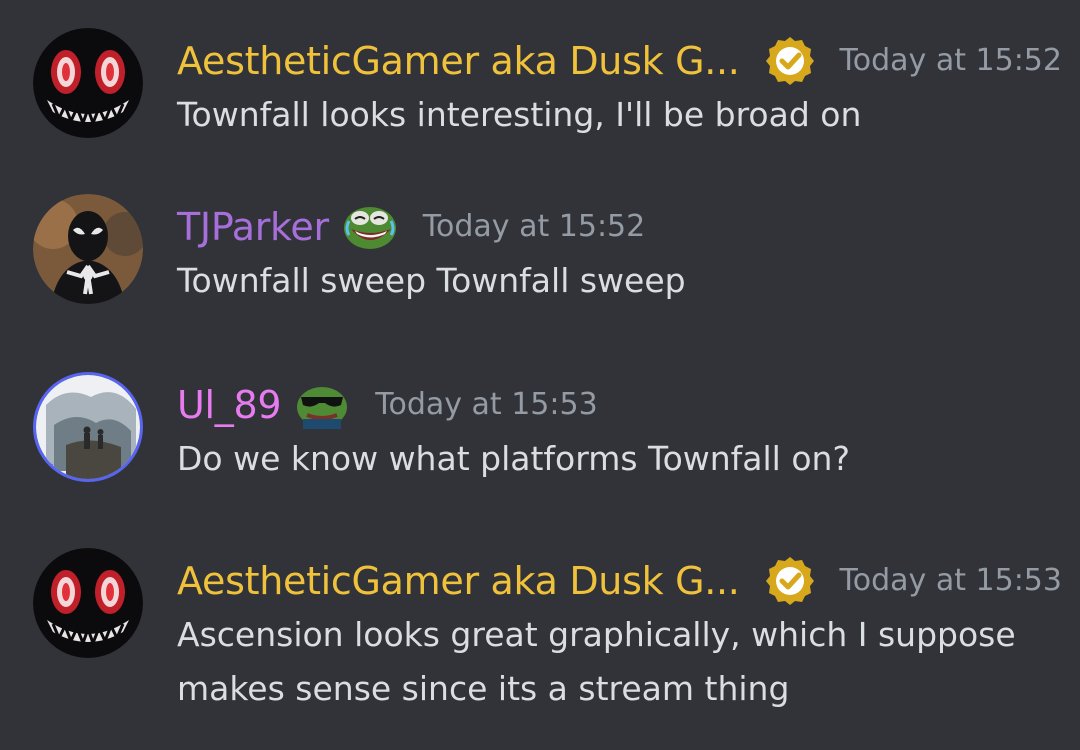 The height and width of the screenshot is (750, 1080). I want to click on message-header: TJParker Today at 15:52, so click(411, 227).